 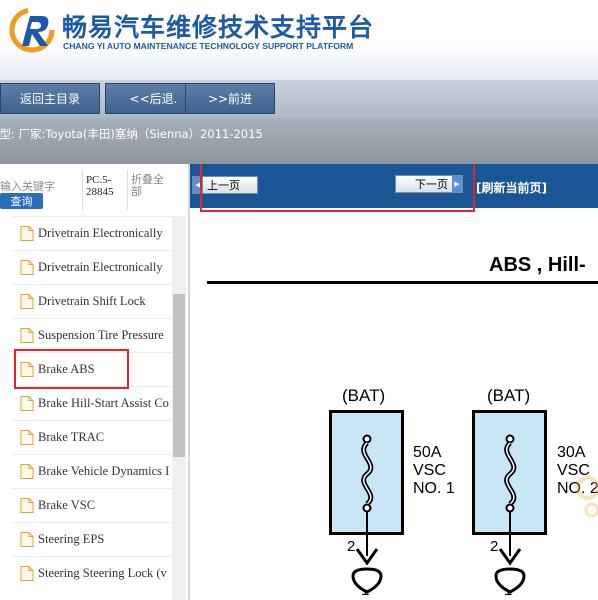 What do you see at coordinates (103, 403) in the screenshot?
I see `tree-item-label: Brake Hill-Start Assist Co` at bounding box center [103, 403].